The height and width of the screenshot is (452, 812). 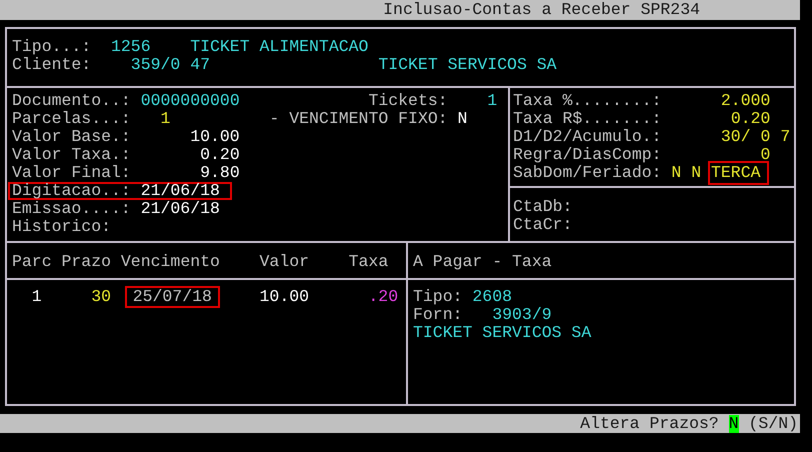 I want to click on field-value: 0, so click(x=765, y=155).